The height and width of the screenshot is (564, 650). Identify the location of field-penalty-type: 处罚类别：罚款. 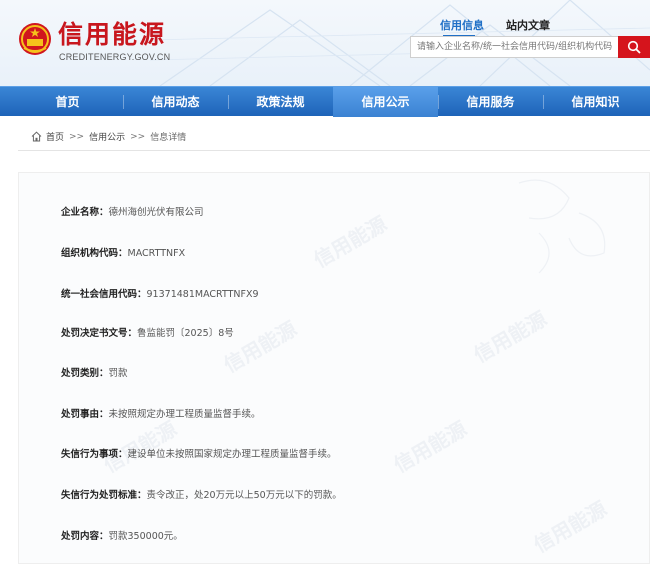
(94, 372).